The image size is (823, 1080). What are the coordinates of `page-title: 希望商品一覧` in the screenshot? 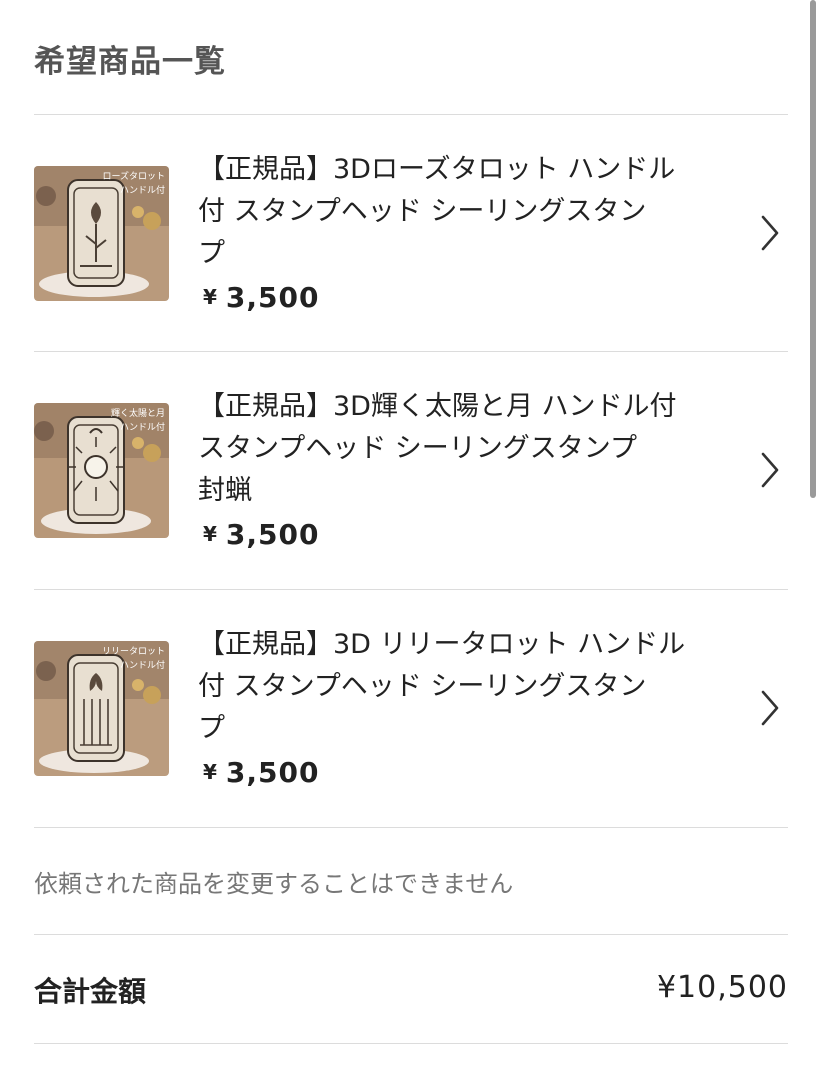 It's located at (130, 62).